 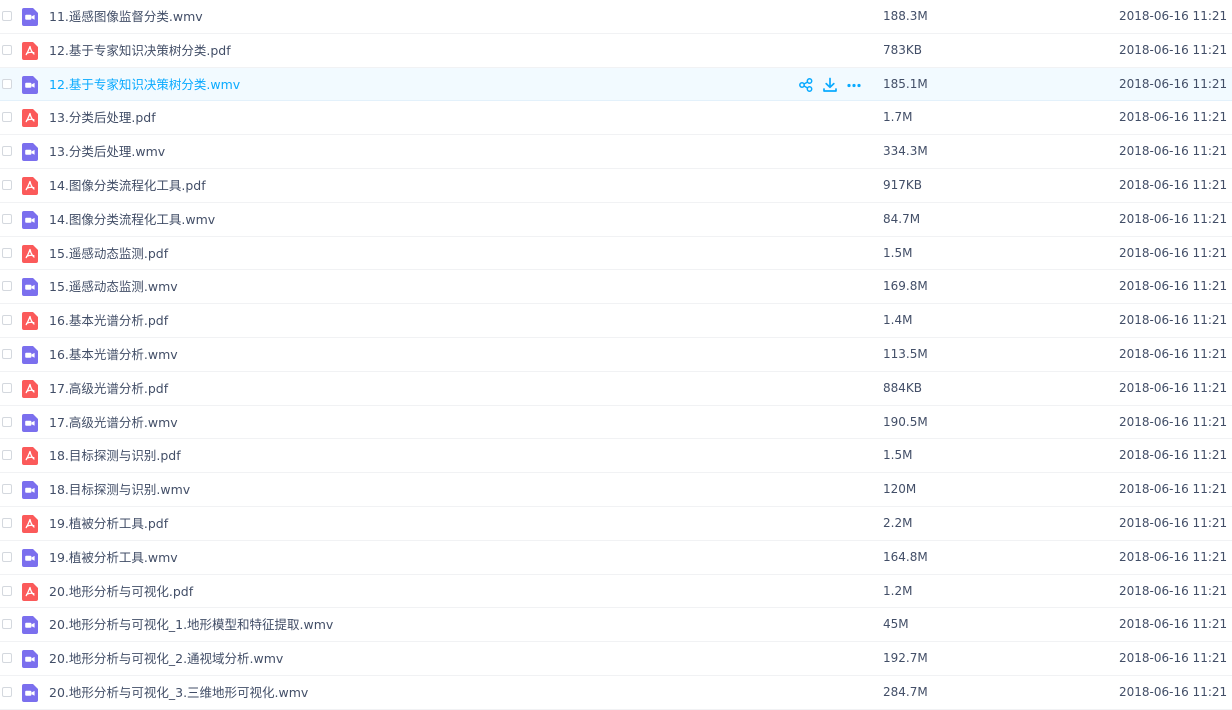 I want to click on file-size: 164.8M, so click(x=905, y=556).